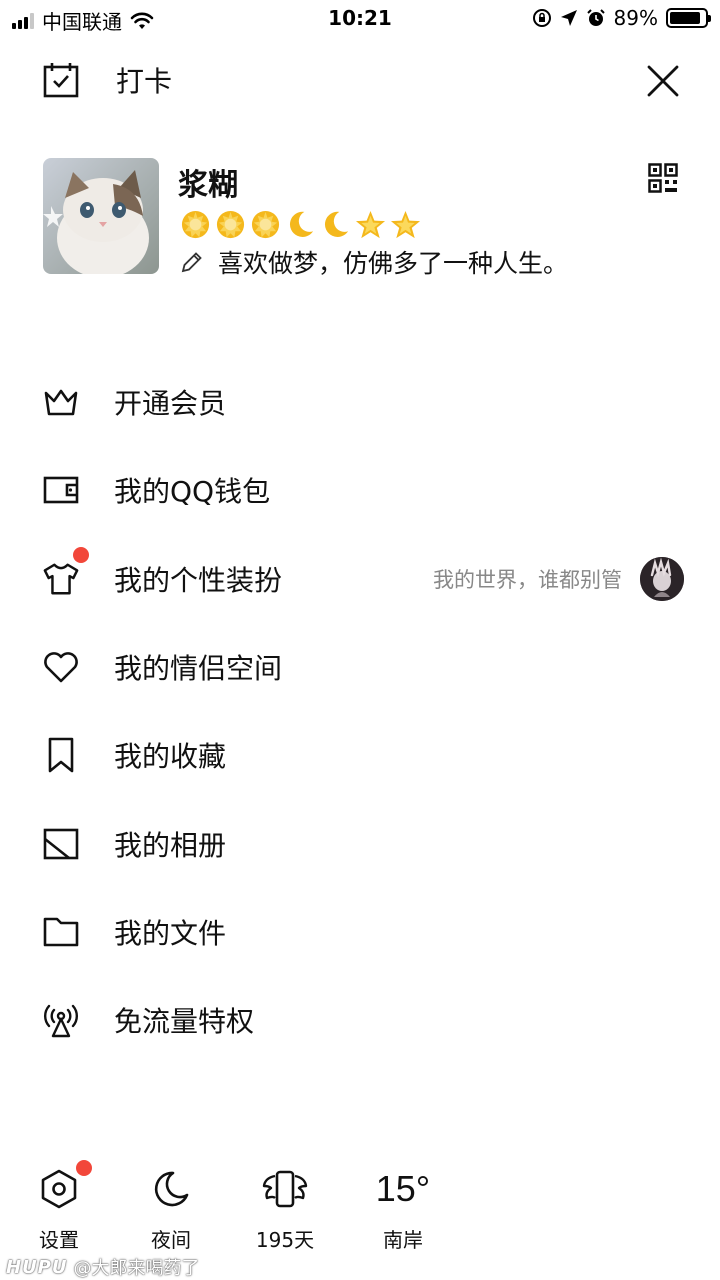 This screenshot has width=720, height=1280. I want to click on checkin-label: 打卡, so click(144, 81).